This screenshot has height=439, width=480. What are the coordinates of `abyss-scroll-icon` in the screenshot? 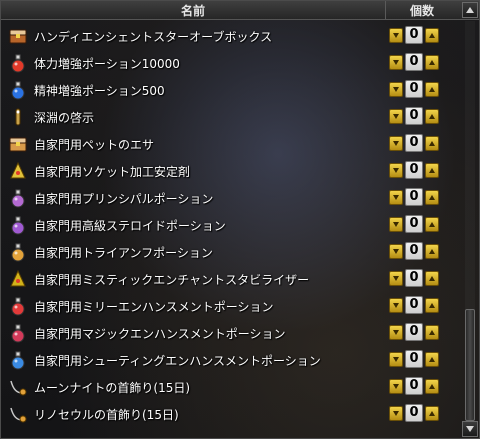 It's located at (18, 117).